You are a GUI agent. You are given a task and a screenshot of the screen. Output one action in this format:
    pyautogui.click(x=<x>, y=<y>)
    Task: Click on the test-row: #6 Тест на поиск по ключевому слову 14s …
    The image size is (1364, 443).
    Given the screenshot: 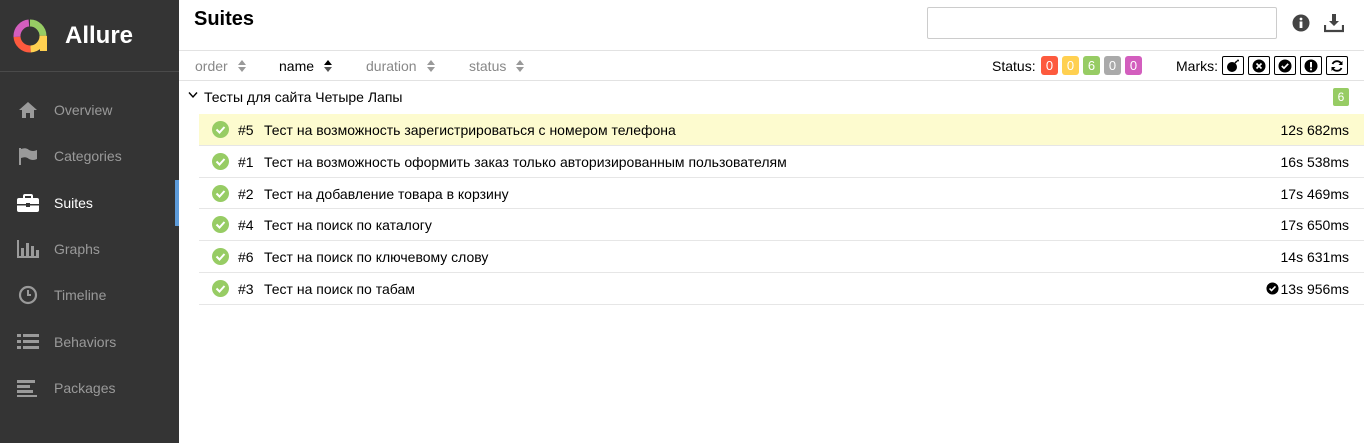 What is the action you would take?
    pyautogui.click(x=781, y=257)
    